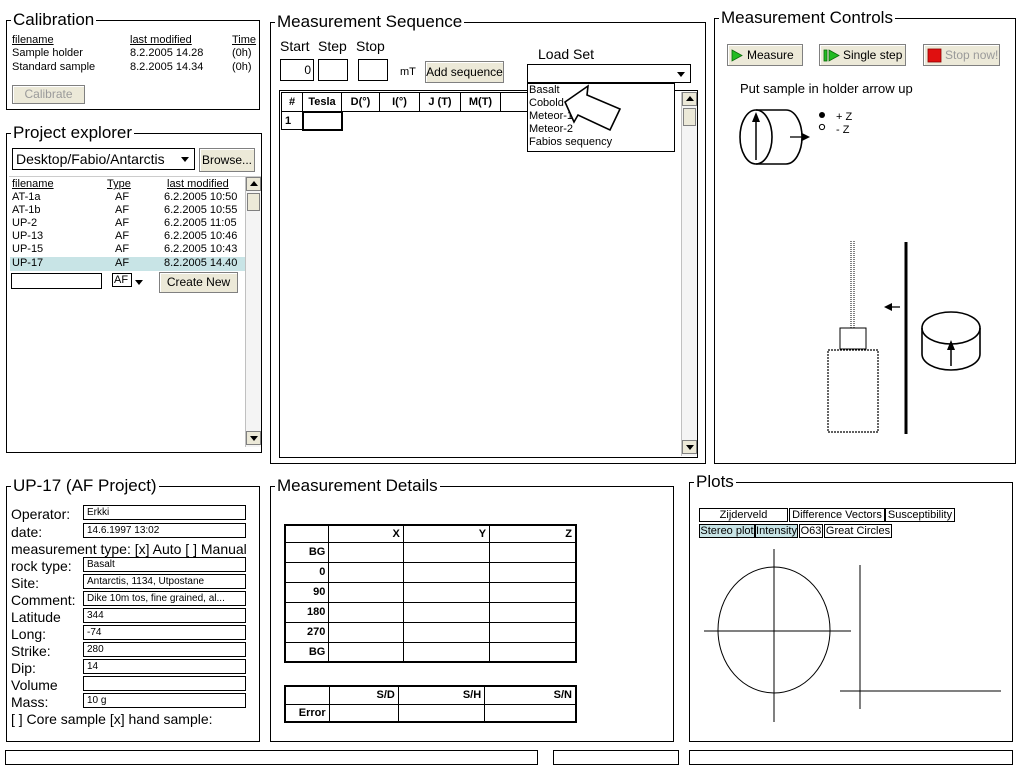  I want to click on file-name: UP-17, so click(28, 263).